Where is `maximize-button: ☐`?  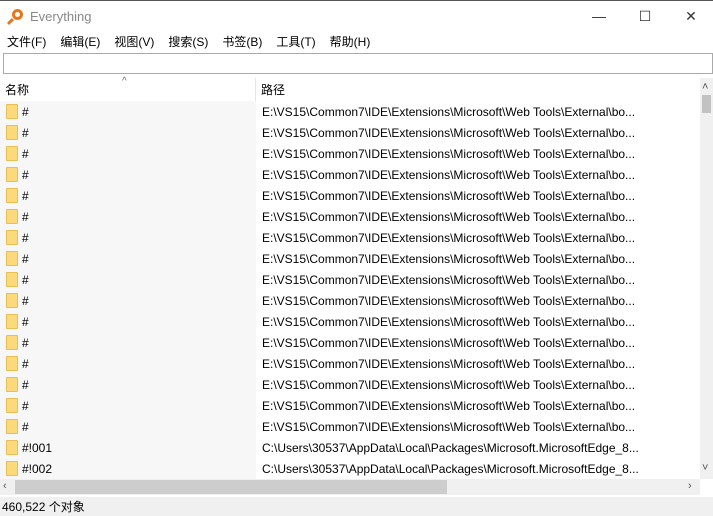
maximize-button: ☐ is located at coordinates (645, 16).